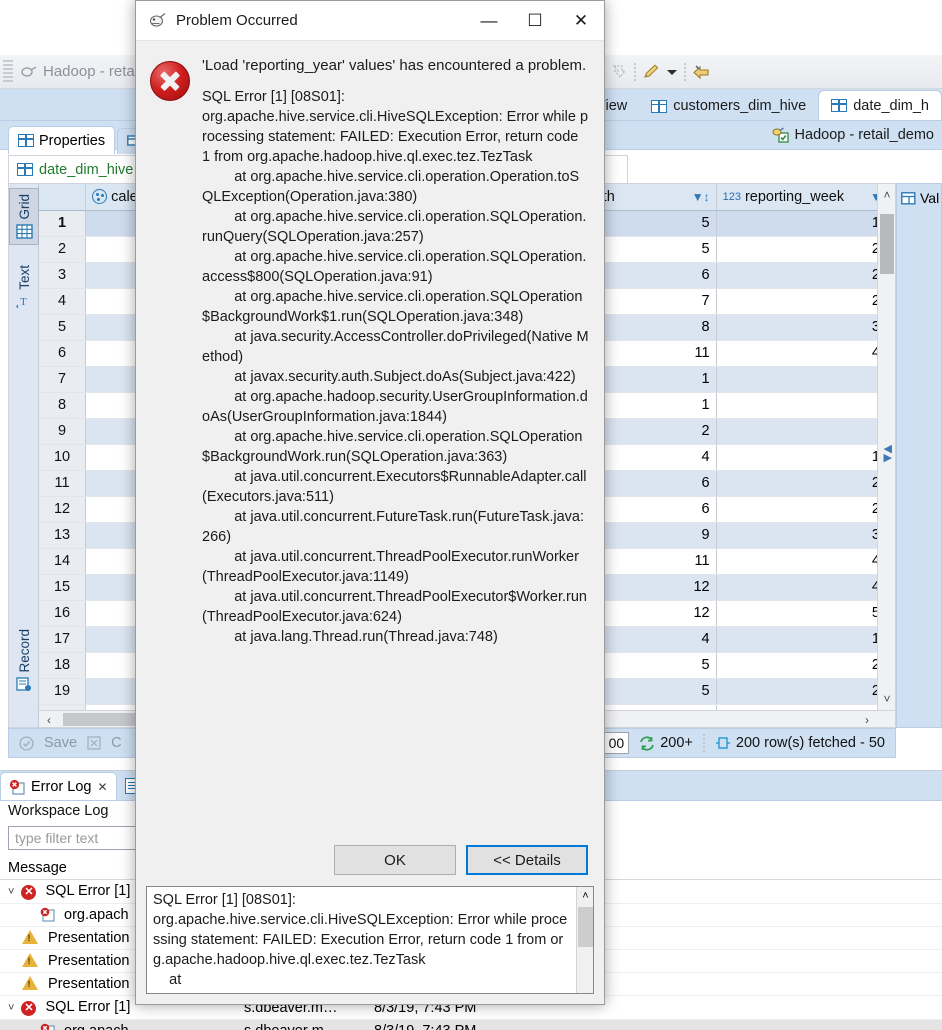 The height and width of the screenshot is (1030, 942). Describe the element at coordinates (176, 445) in the screenshot. I see `dialog-icon-area` at that location.